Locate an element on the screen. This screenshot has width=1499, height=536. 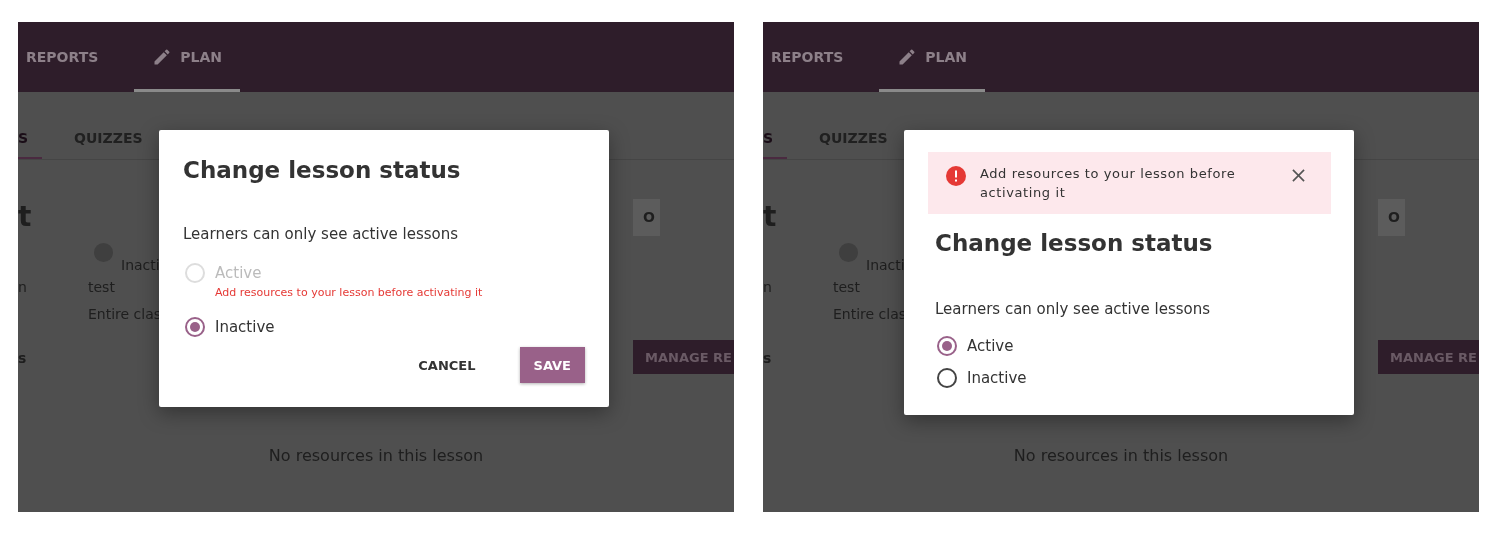
cancel-button: CANCEL is located at coordinates (447, 365).